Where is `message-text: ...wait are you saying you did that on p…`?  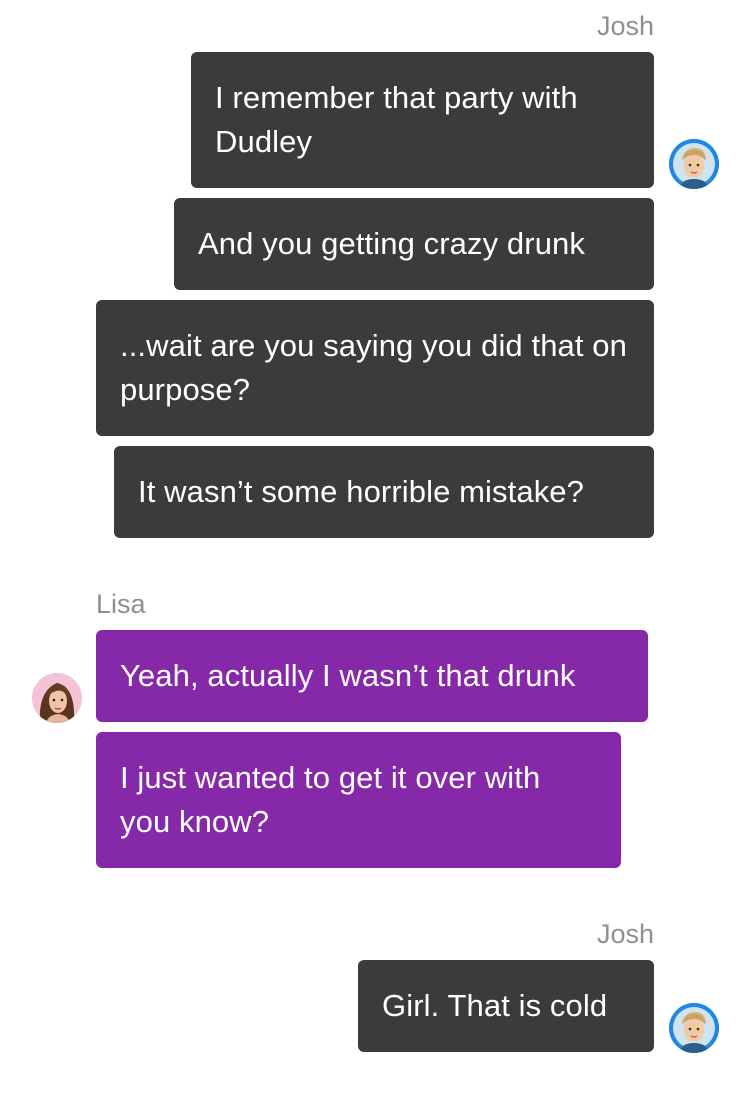 message-text: ...wait are you saying you did that on p… is located at coordinates (373, 367).